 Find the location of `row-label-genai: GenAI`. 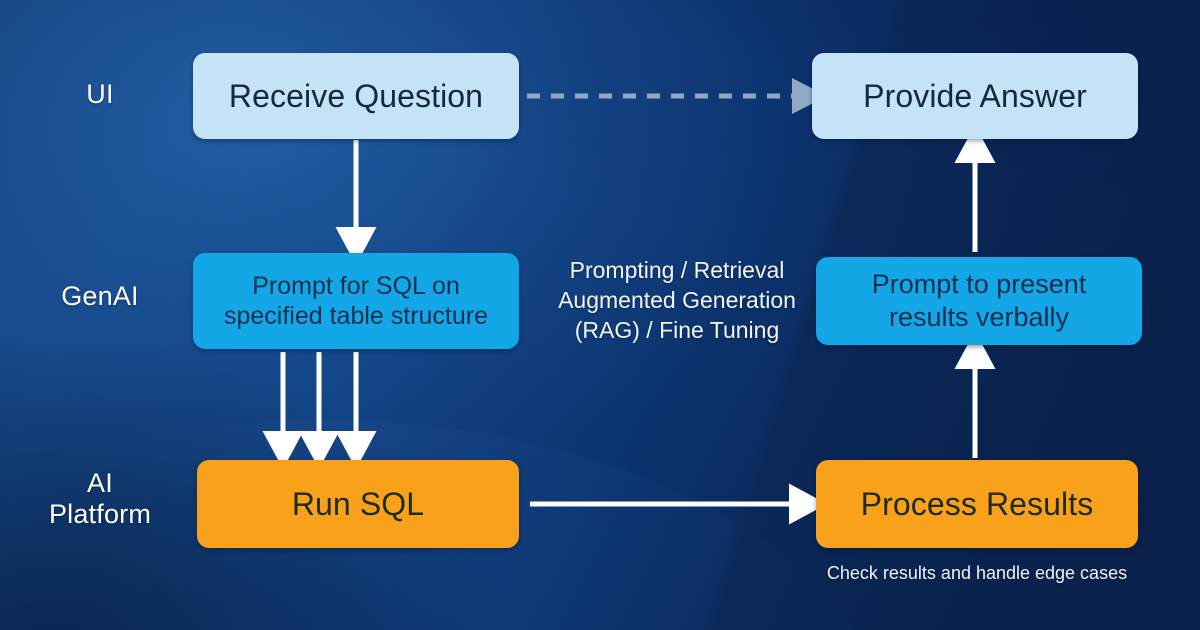

row-label-genai: GenAI is located at coordinates (100, 296).